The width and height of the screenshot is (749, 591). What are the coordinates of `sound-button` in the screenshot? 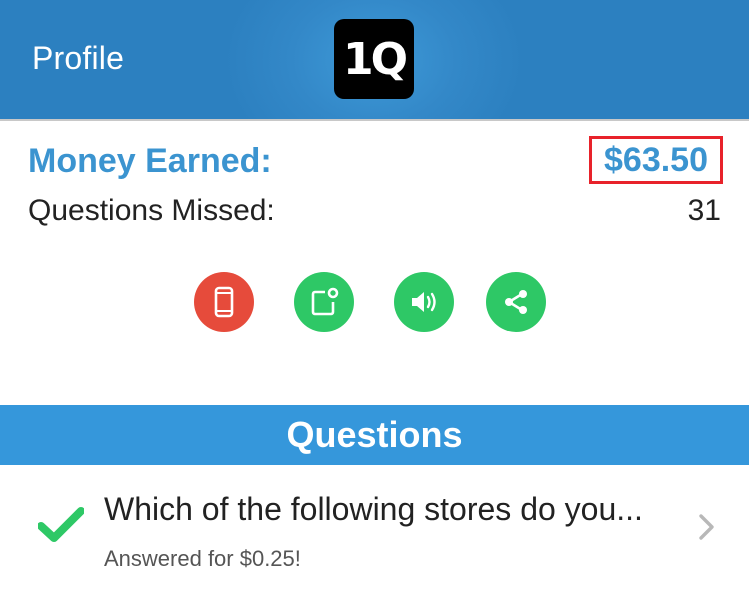 It's located at (424, 302).